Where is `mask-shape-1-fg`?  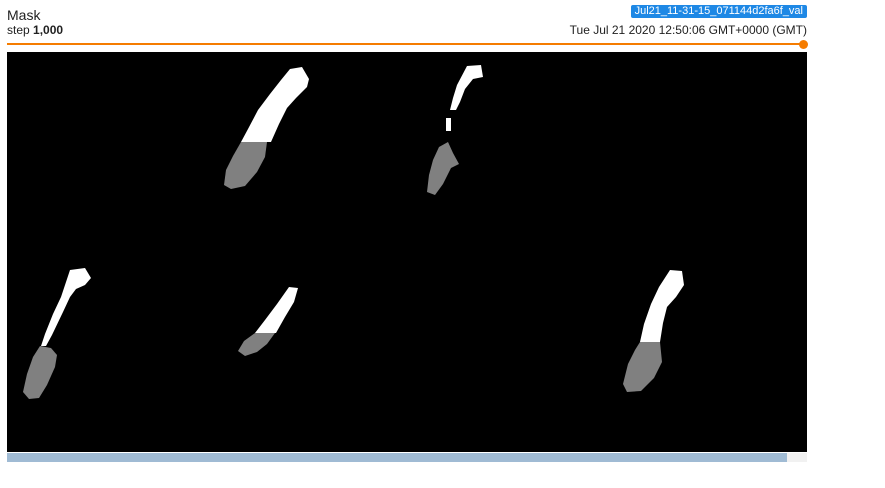
mask-shape-1-fg is located at coordinates (275, 104).